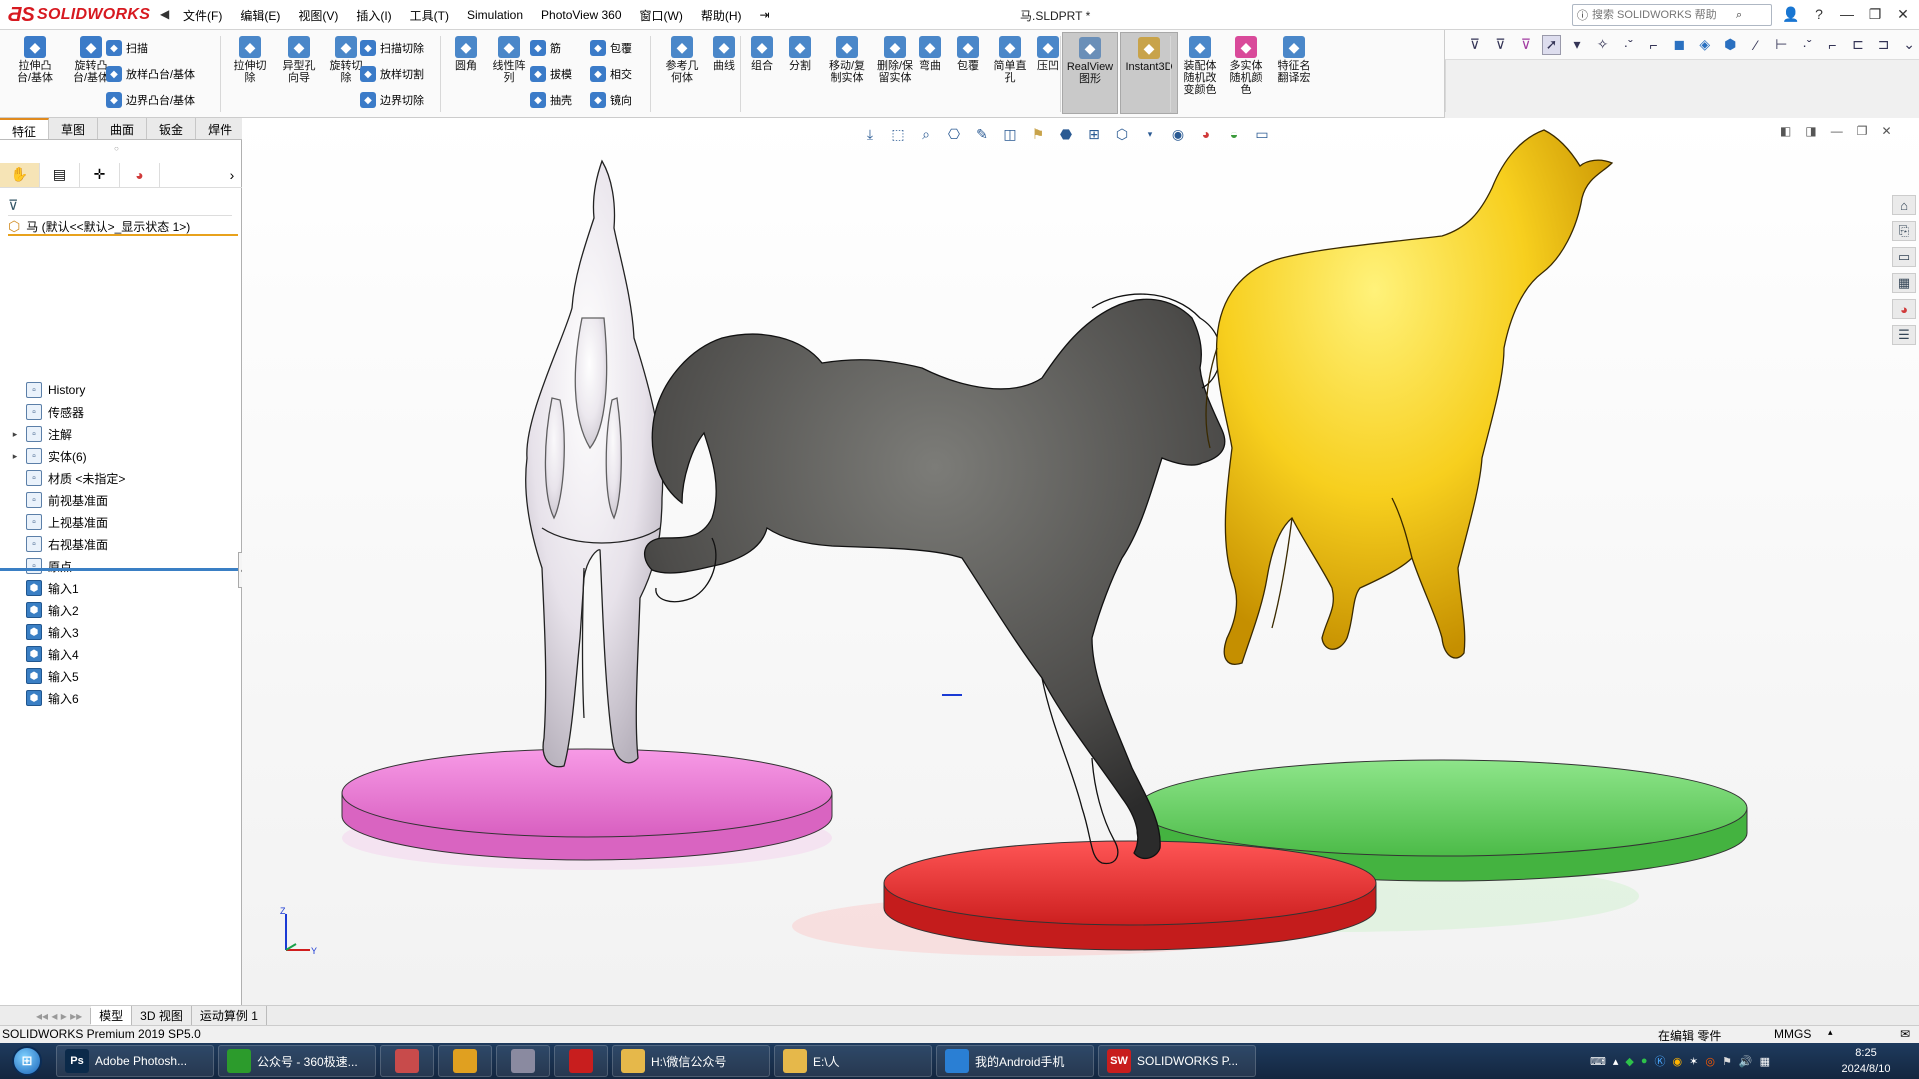  I want to click on tab-motion-study: 运动算例 1, so click(229, 1015).